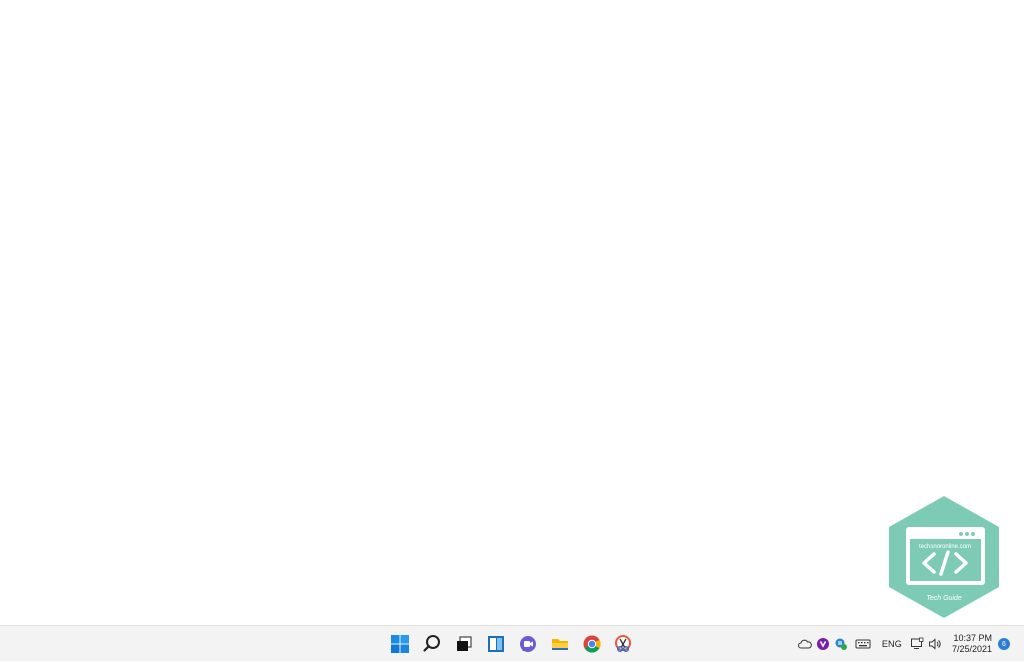  I want to click on system-tray: ENG 10:37 PM 7/25/2021 6, so click(910, 644).